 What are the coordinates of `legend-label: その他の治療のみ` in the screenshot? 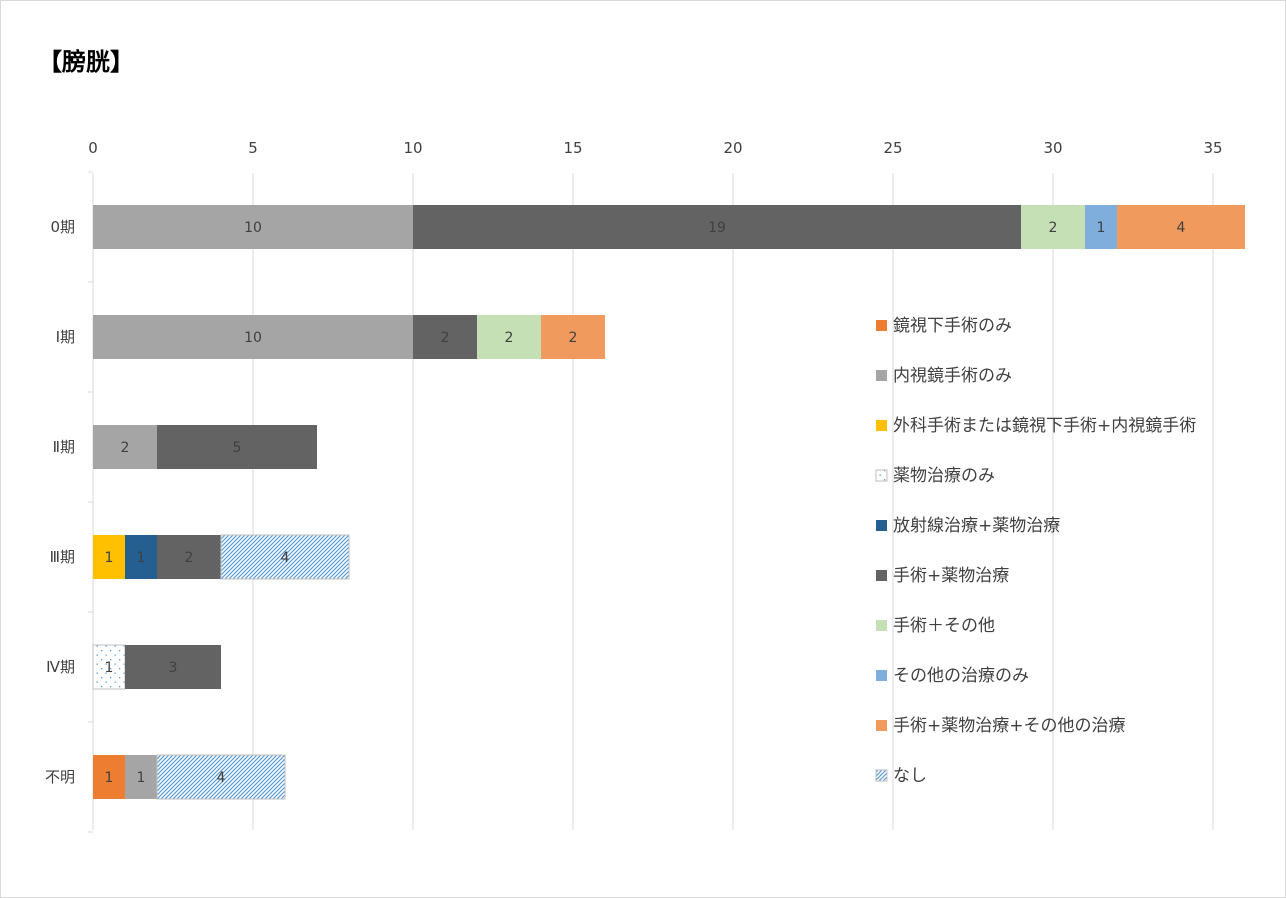 It's located at (961, 676).